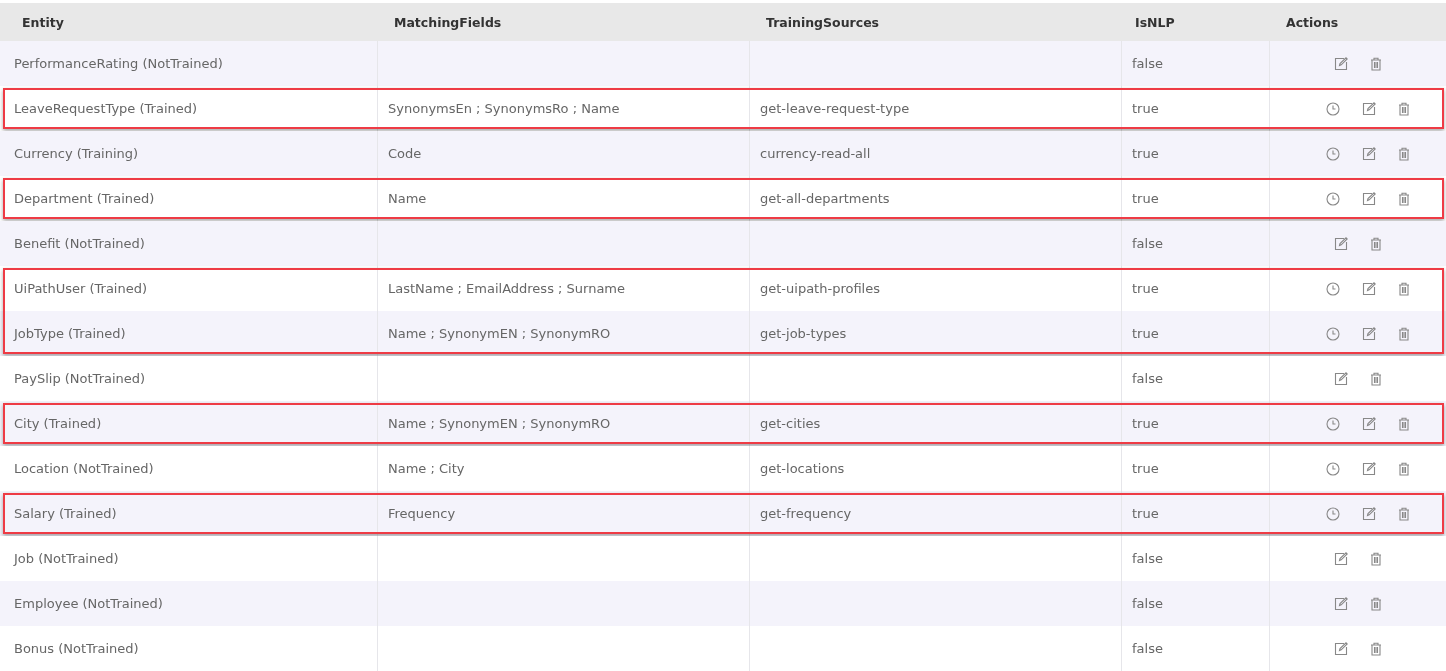 Image resolution: width=1446 pixels, height=671 pixels. What do you see at coordinates (81, 288) in the screenshot?
I see `table-cell: UiPathUser (Trained)` at bounding box center [81, 288].